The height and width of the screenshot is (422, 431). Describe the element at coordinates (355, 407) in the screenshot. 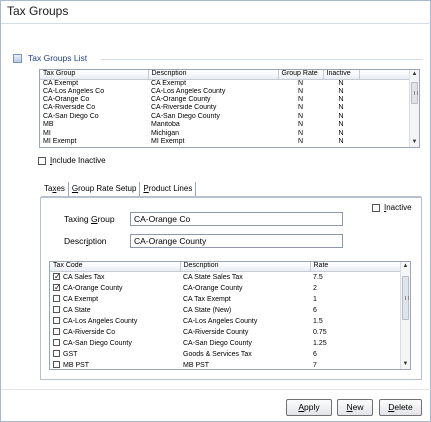

I see `new-button: New` at that location.